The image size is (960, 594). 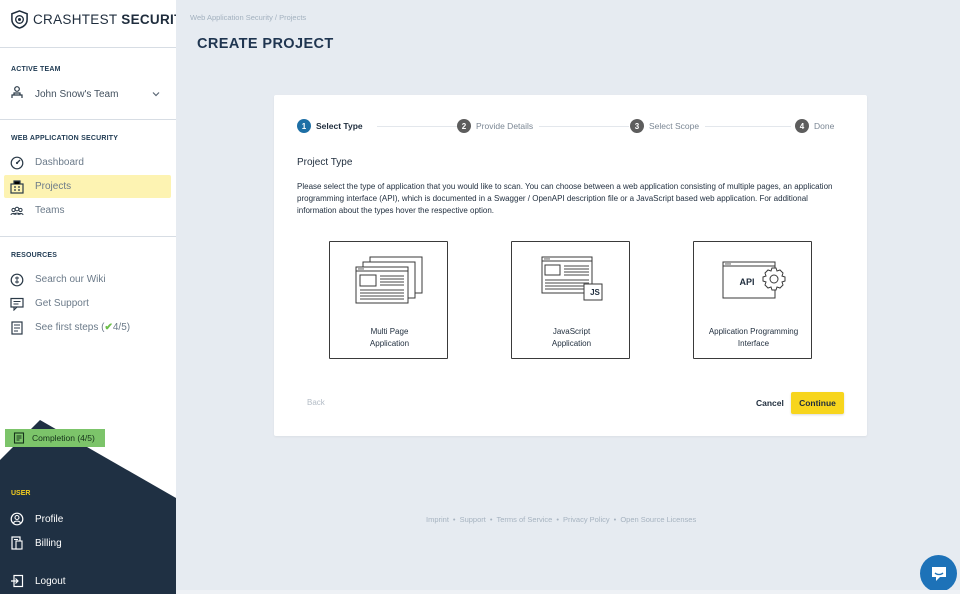 What do you see at coordinates (87, 543) in the screenshot?
I see `sidebar-item-billing: Billing` at bounding box center [87, 543].